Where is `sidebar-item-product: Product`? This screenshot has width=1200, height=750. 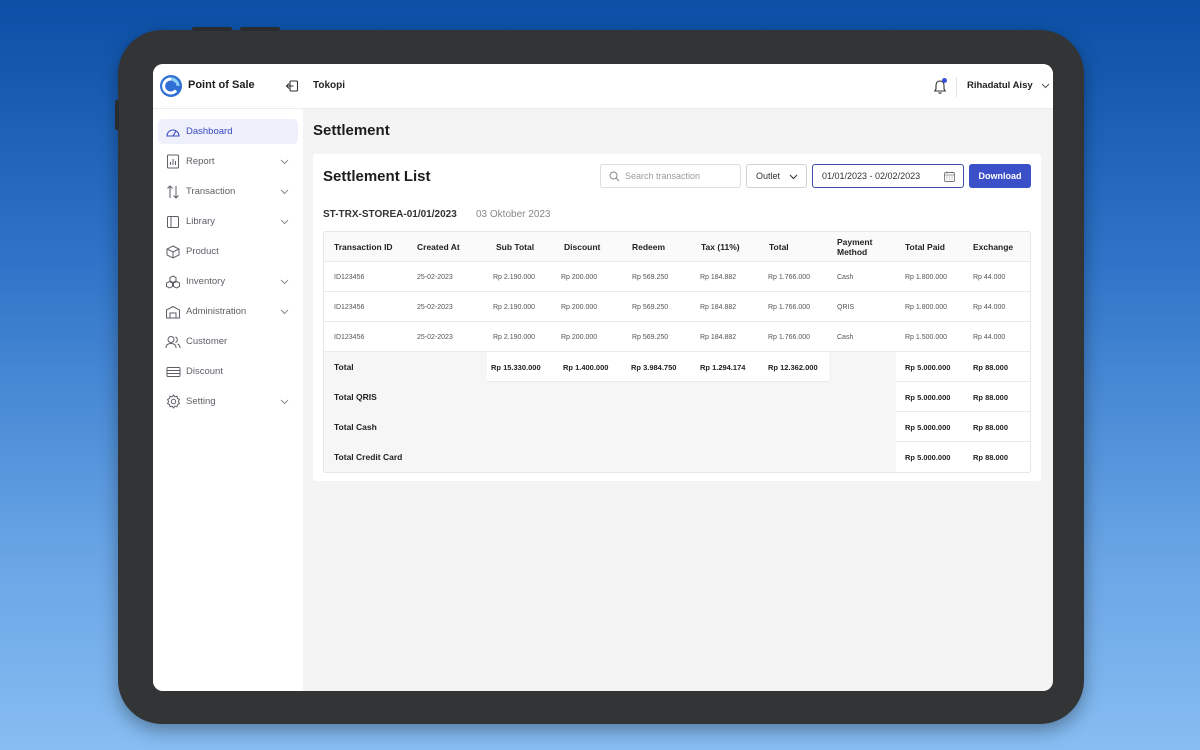 sidebar-item-product: Product is located at coordinates (228, 251).